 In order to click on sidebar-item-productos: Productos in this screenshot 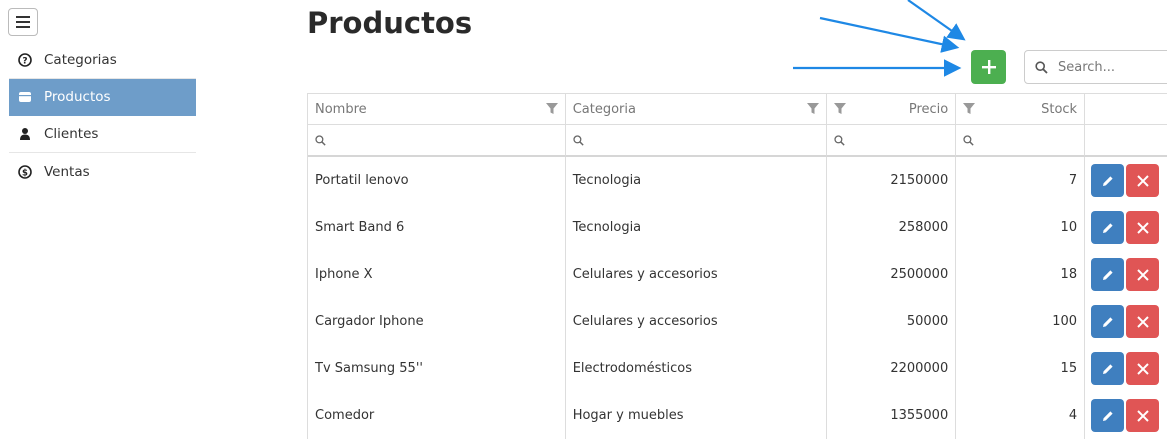, I will do `click(102, 97)`.